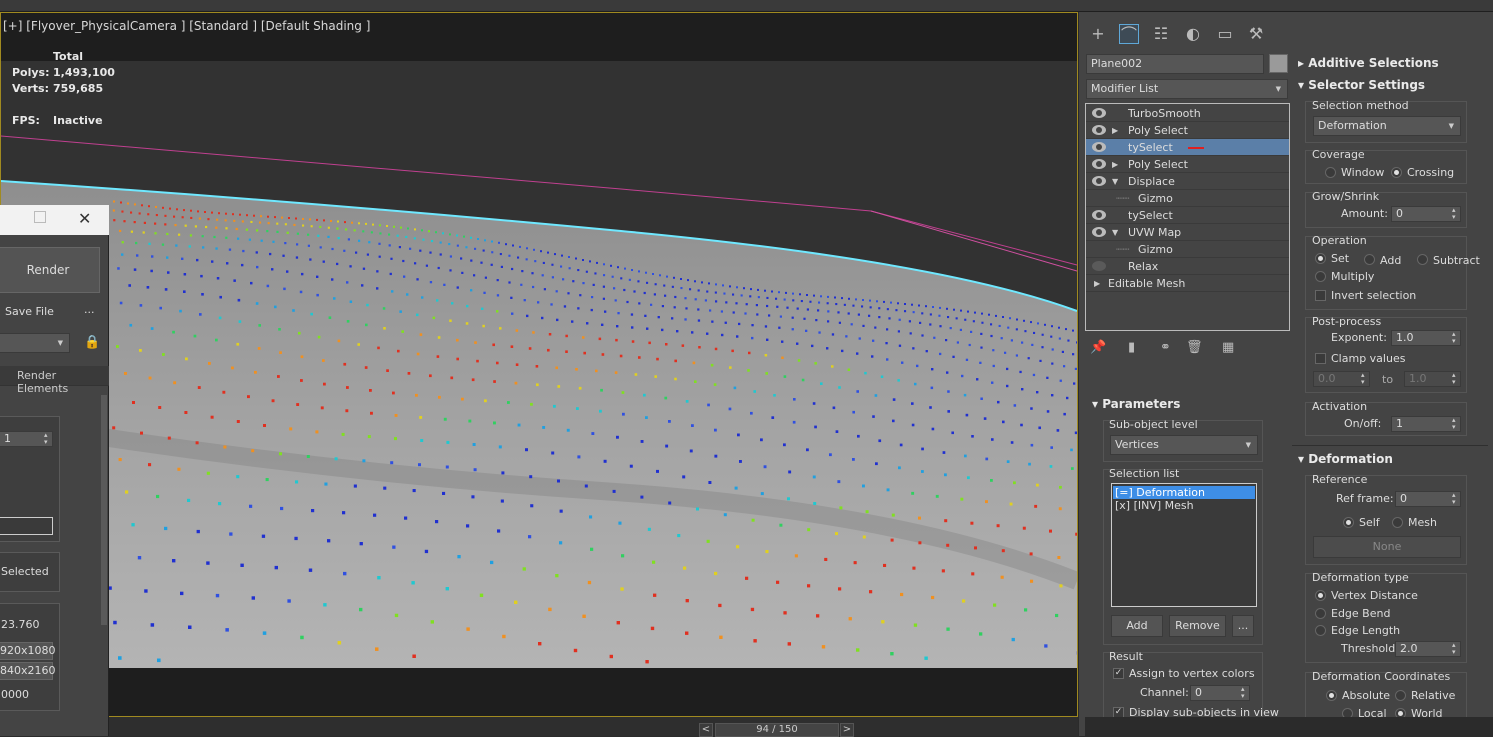  Describe the element at coordinates (1320, 613) in the screenshot. I see `edge-bend-radio` at that location.